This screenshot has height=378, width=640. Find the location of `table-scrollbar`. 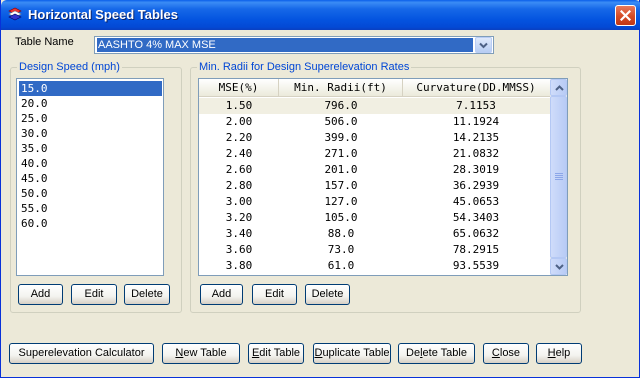

table-scrollbar is located at coordinates (558, 177).